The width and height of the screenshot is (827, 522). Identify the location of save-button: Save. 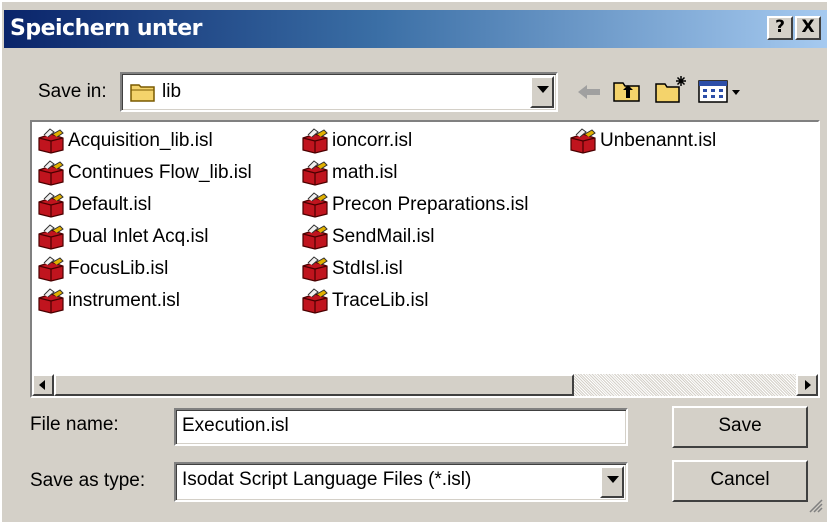
(740, 427).